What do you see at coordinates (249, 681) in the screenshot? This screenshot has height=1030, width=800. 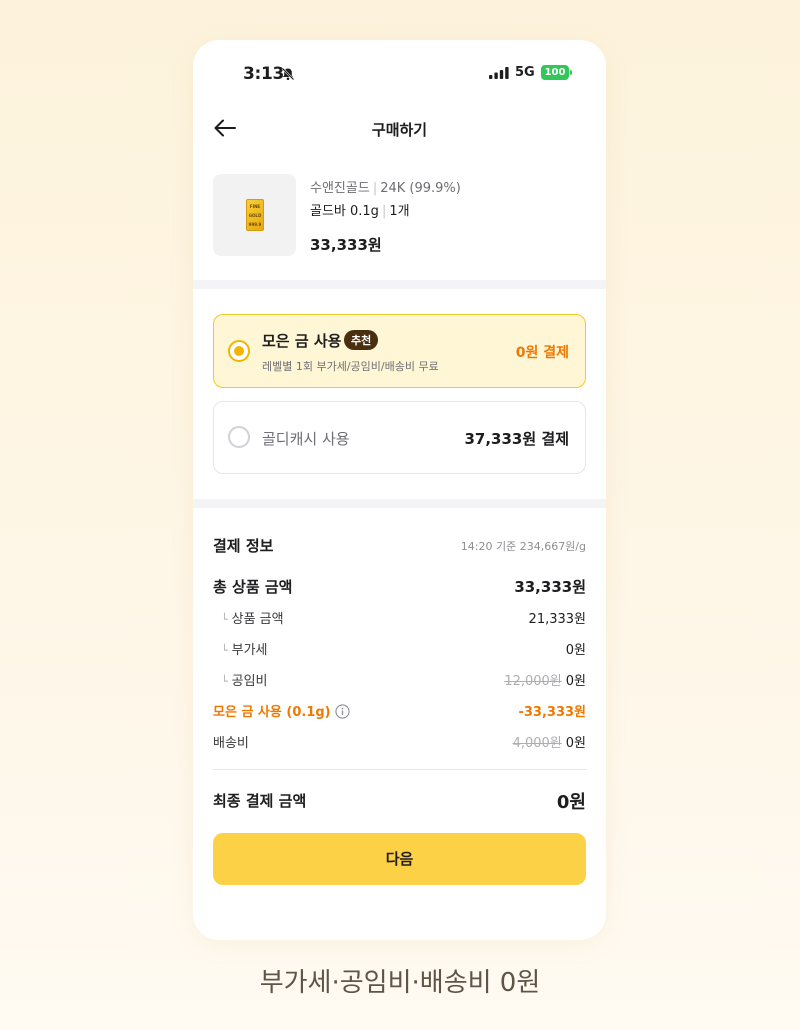 I see `item-label: 공임비` at bounding box center [249, 681].